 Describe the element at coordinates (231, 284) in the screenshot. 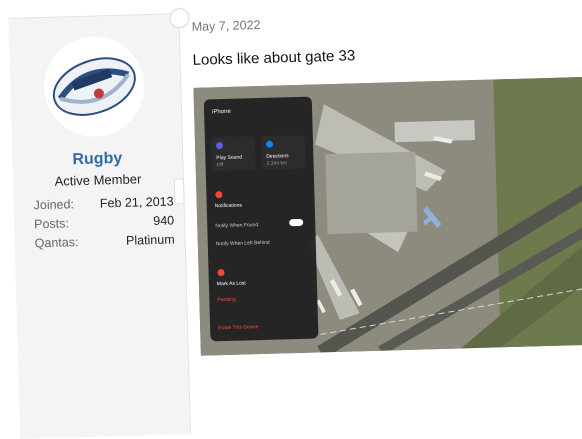

I see `mark-lost-heading: Mark As Lost` at that location.